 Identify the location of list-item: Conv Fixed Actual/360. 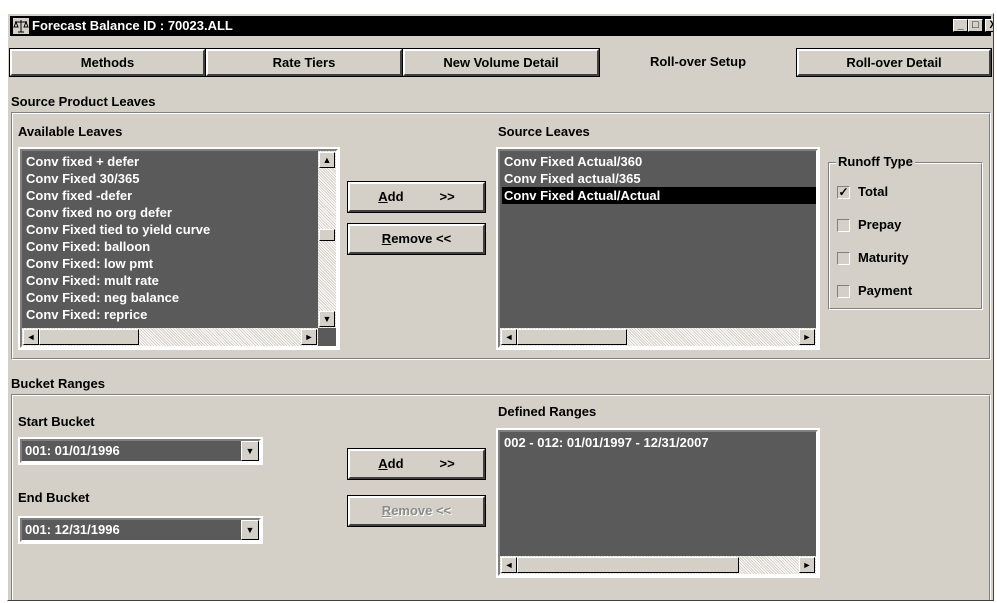
(659, 161).